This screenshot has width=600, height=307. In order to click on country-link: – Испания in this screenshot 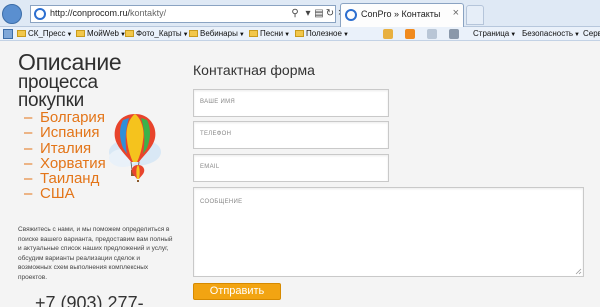, I will do `click(65, 133)`.